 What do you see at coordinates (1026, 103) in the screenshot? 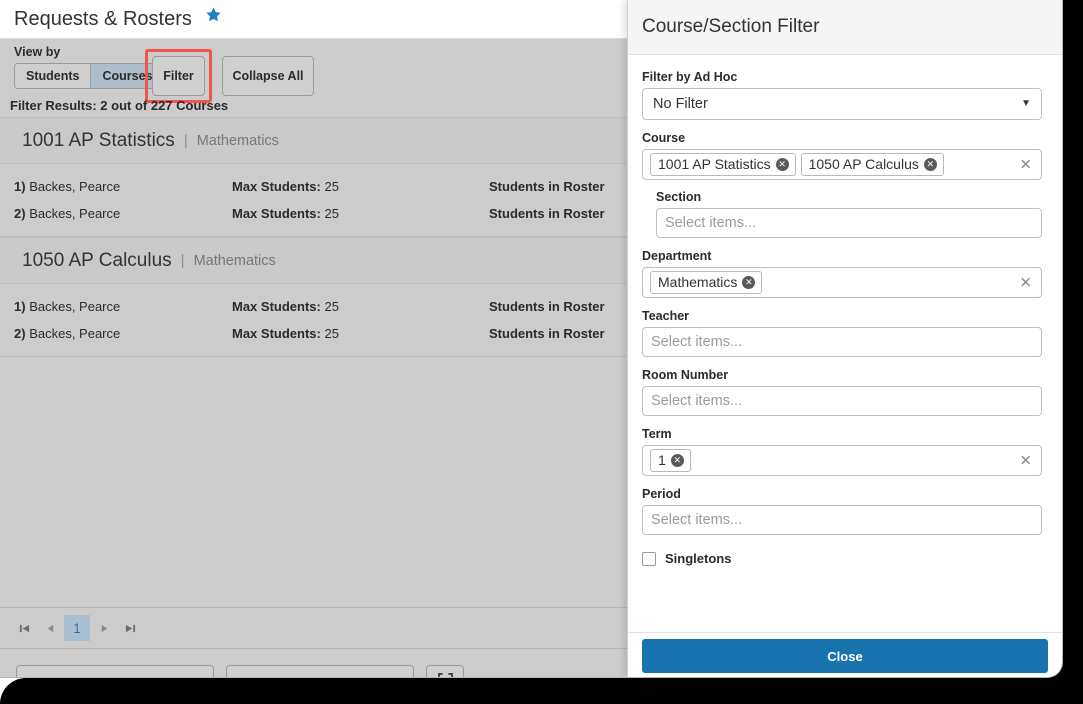
I see `chevron-down-icon: ▼` at bounding box center [1026, 103].